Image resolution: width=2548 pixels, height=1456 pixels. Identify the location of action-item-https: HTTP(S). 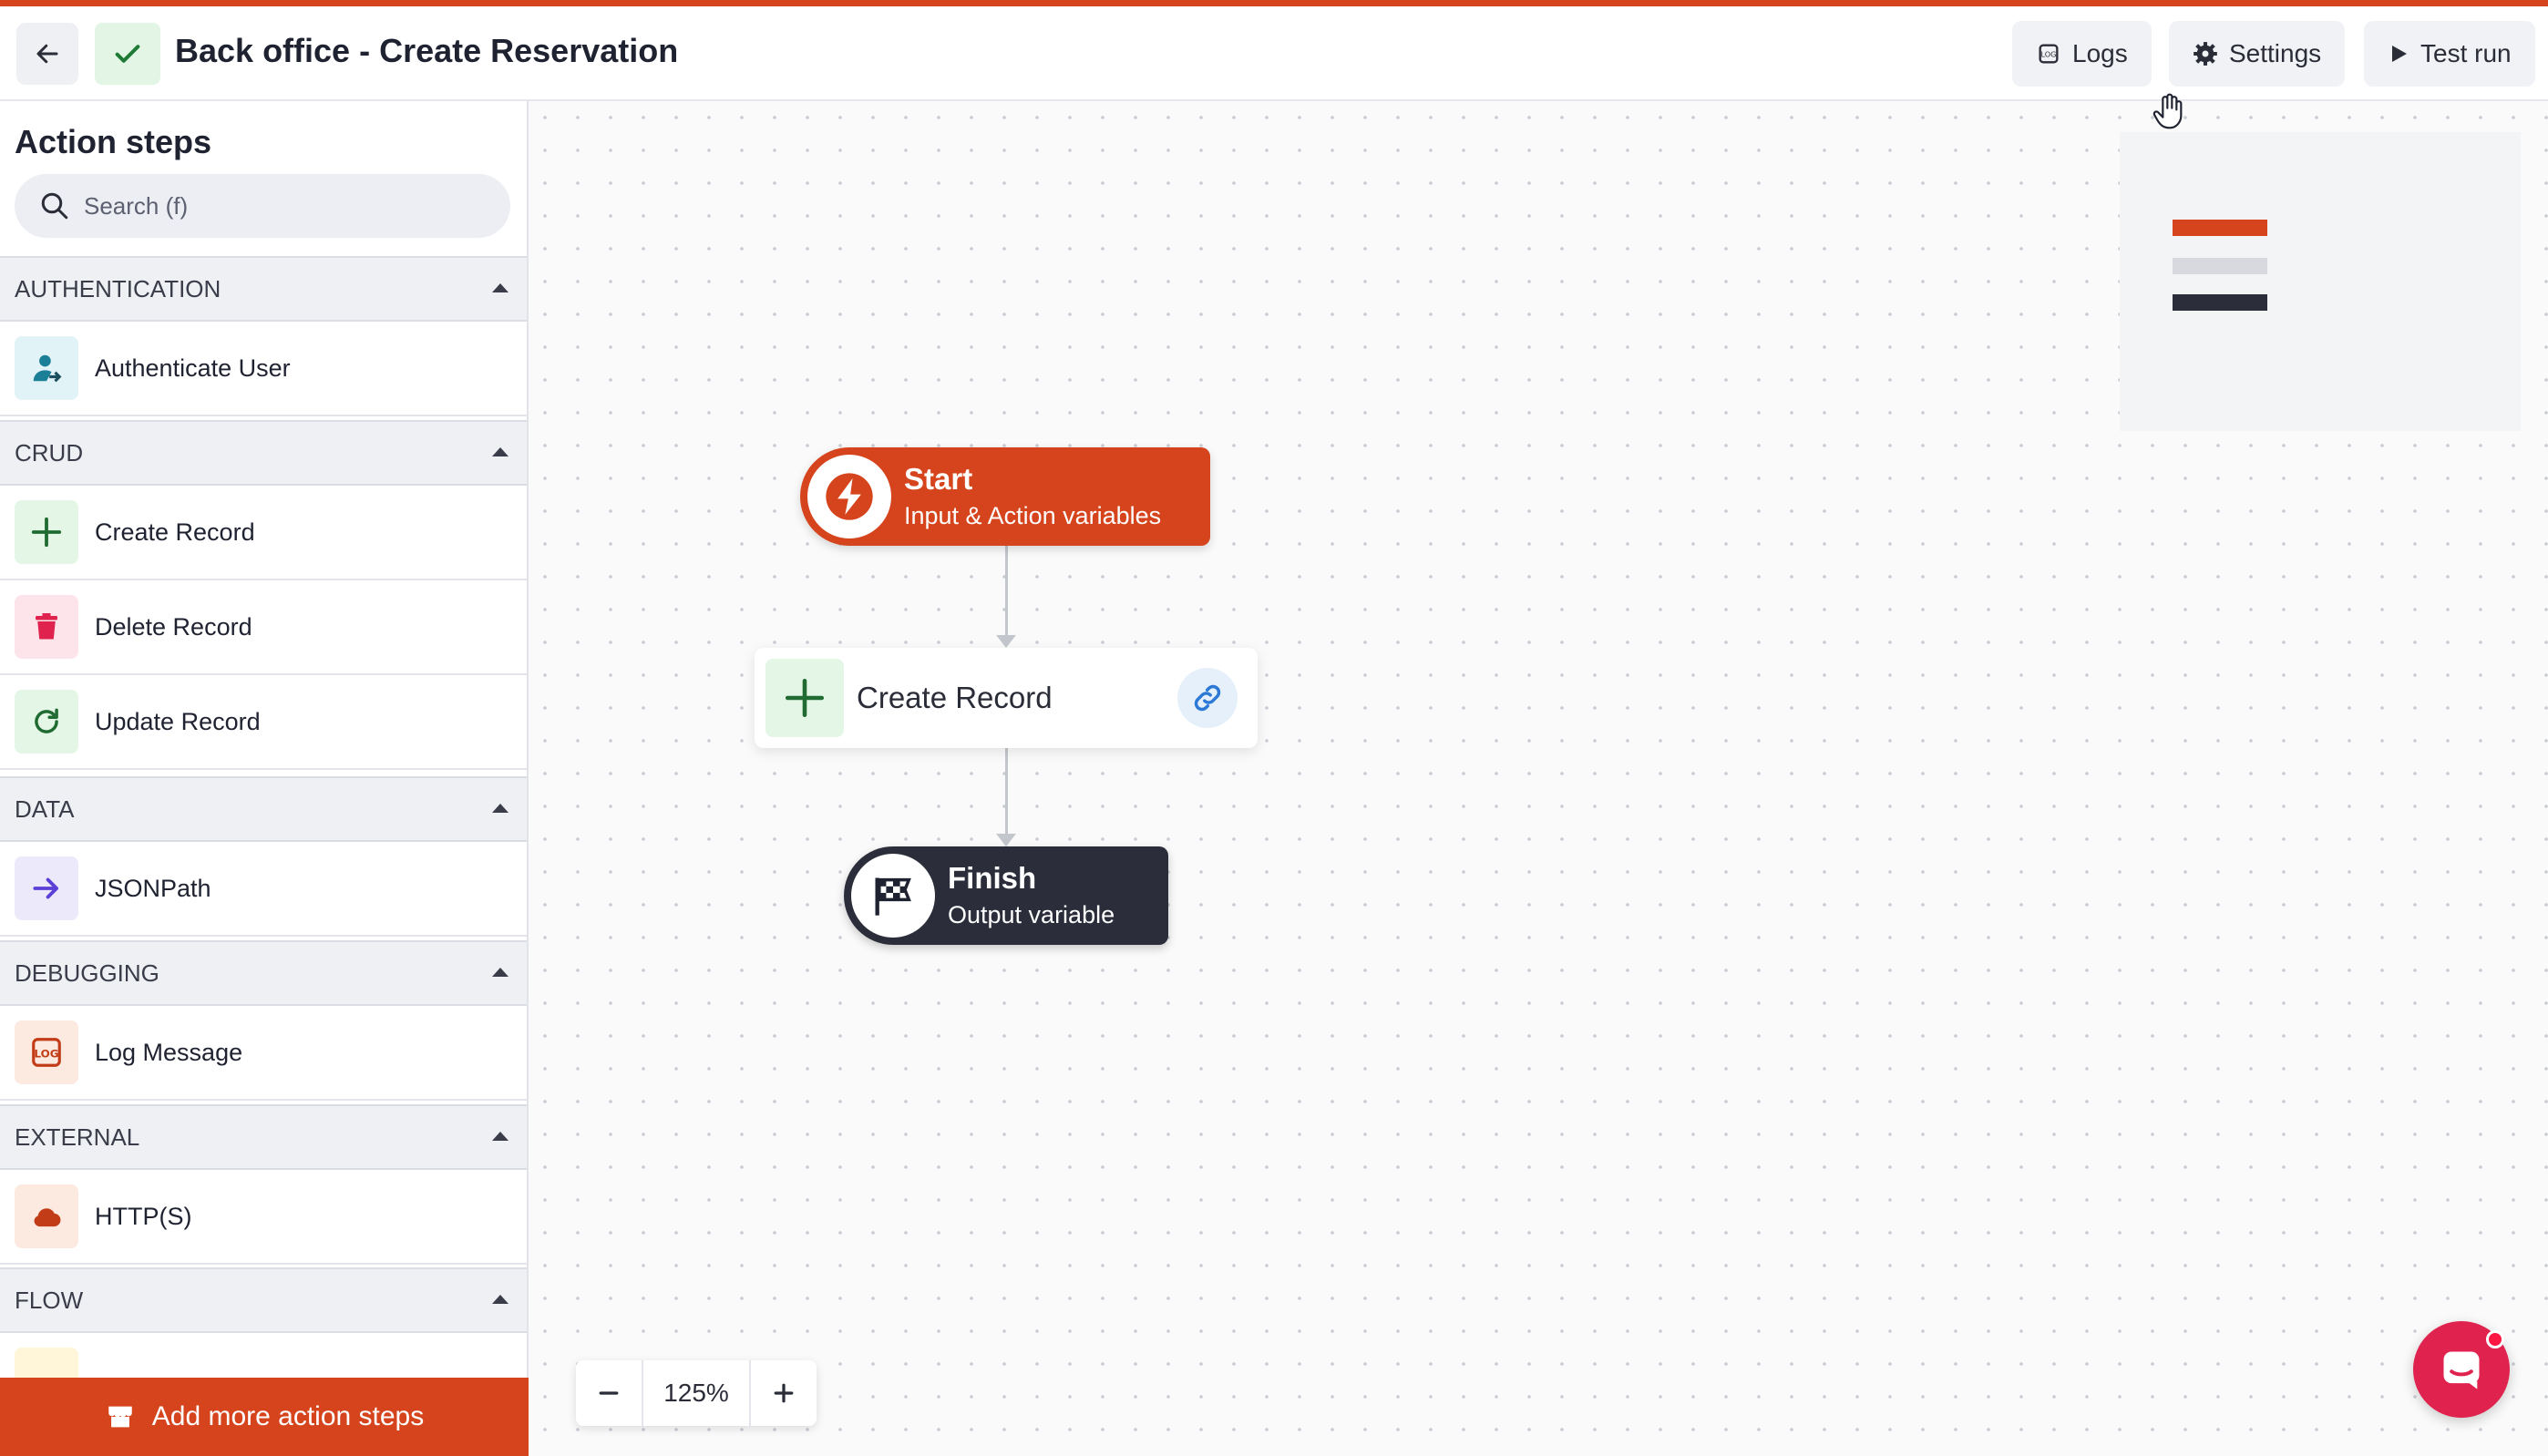
(263, 1217).